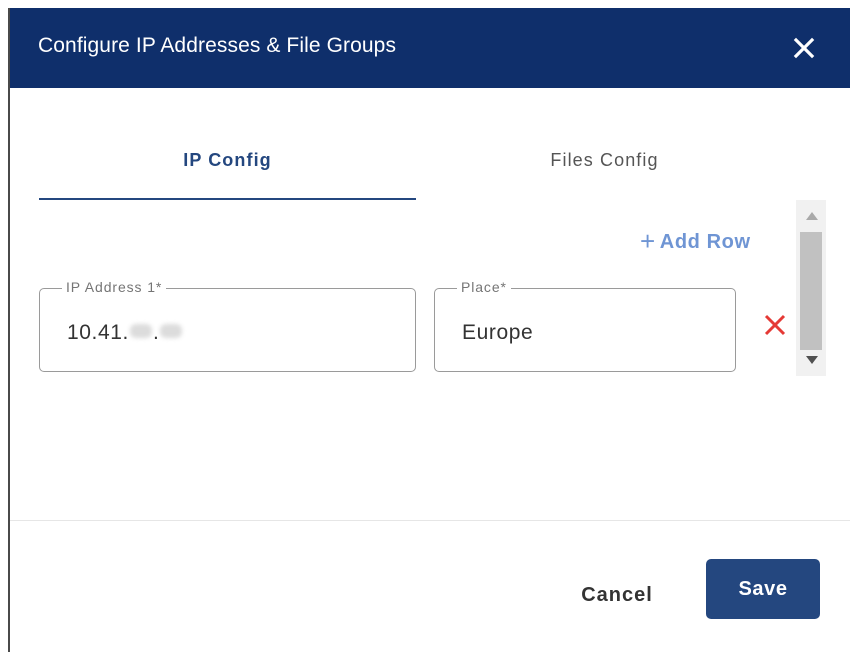  I want to click on ip-address-prefix: 10.41., so click(98, 332).